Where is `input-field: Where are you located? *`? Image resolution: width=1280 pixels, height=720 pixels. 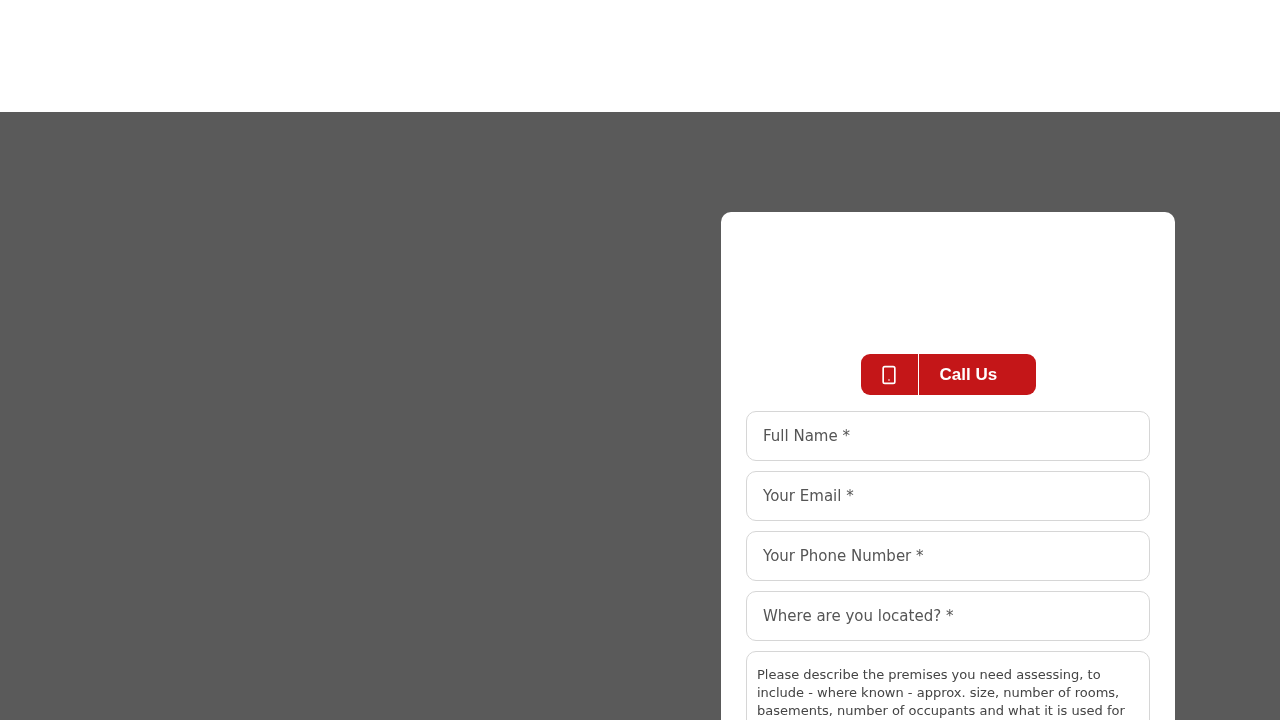 input-field: Where are you located? * is located at coordinates (948, 616).